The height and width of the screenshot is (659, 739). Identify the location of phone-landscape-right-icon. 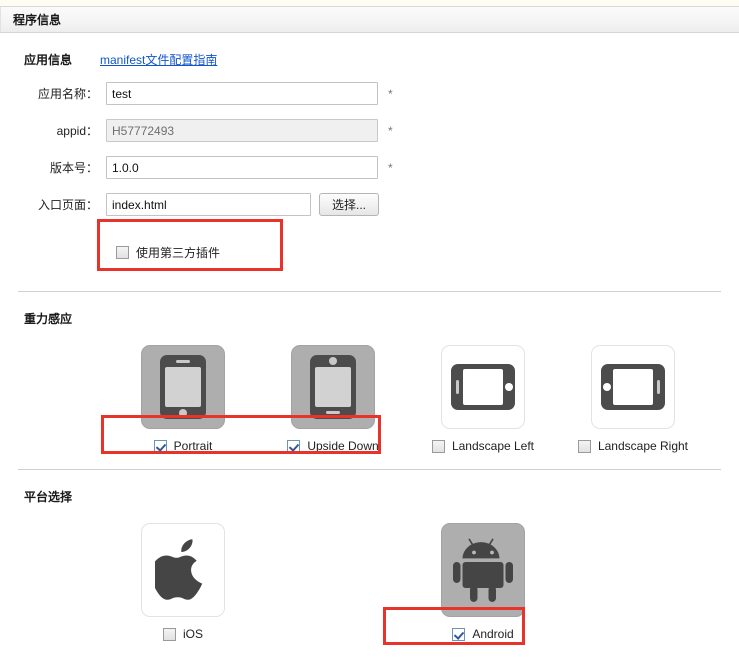
(633, 387).